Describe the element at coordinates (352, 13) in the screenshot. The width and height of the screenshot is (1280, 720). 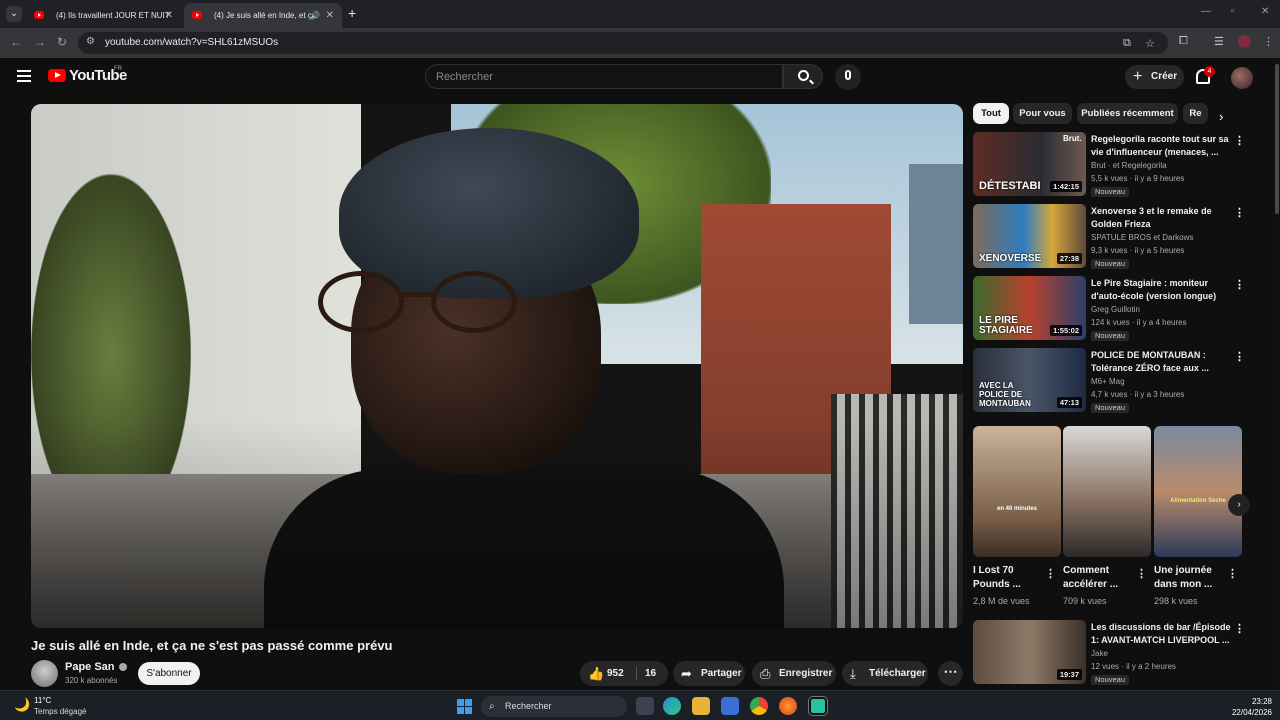
I see `new-tab-icon: +` at that location.